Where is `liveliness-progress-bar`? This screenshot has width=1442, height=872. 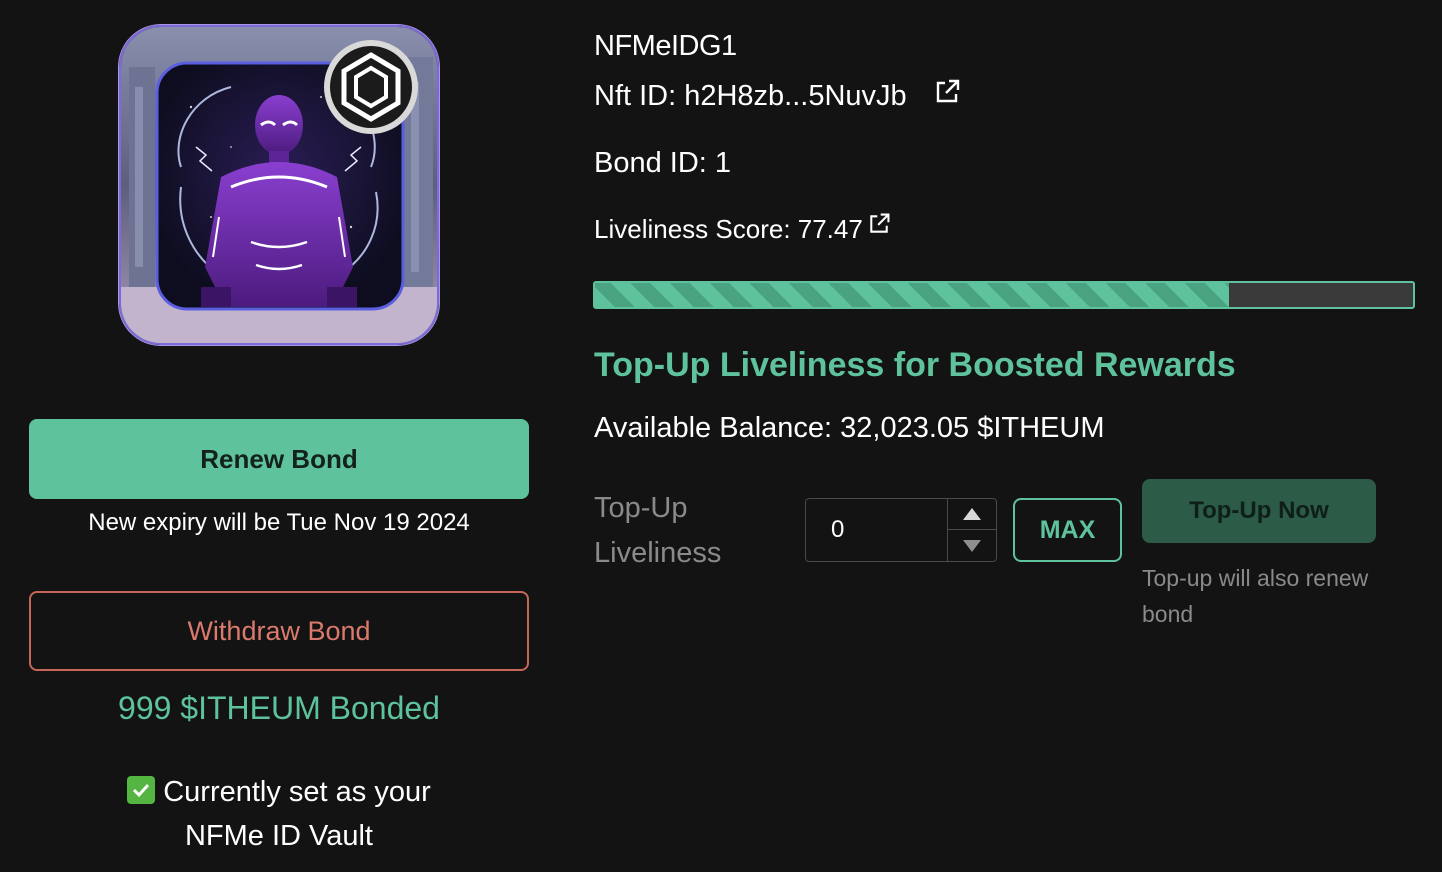
liveliness-progress-bar is located at coordinates (1004, 295).